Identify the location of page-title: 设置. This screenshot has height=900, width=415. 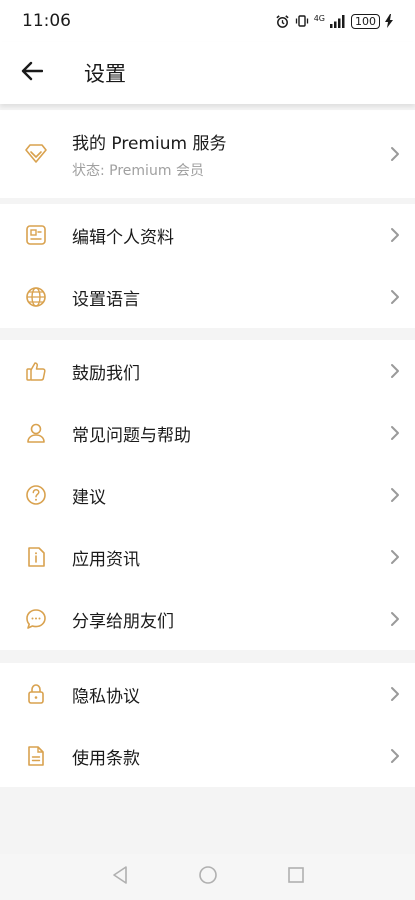
(105, 74).